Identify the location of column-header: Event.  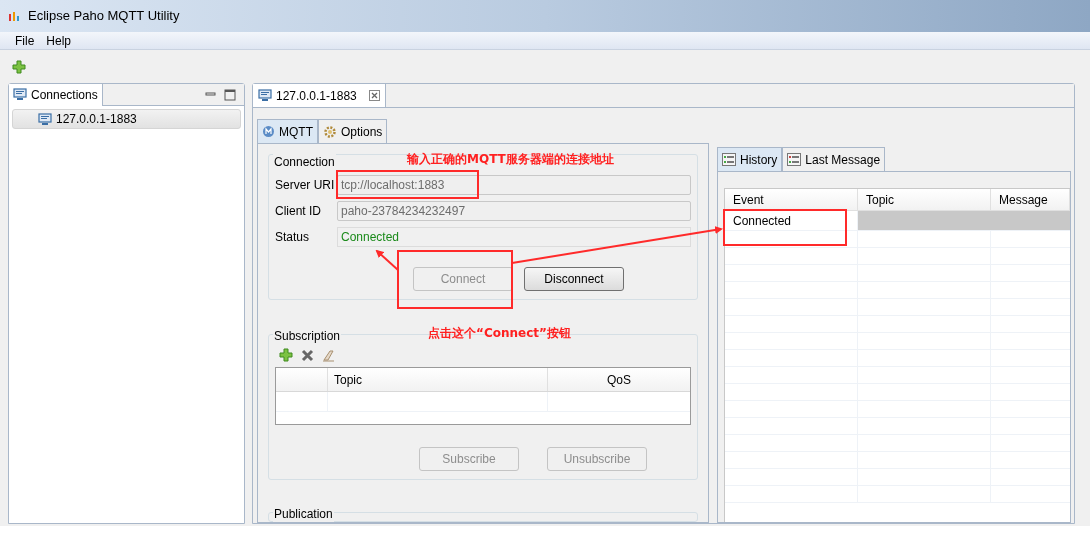
(791, 199).